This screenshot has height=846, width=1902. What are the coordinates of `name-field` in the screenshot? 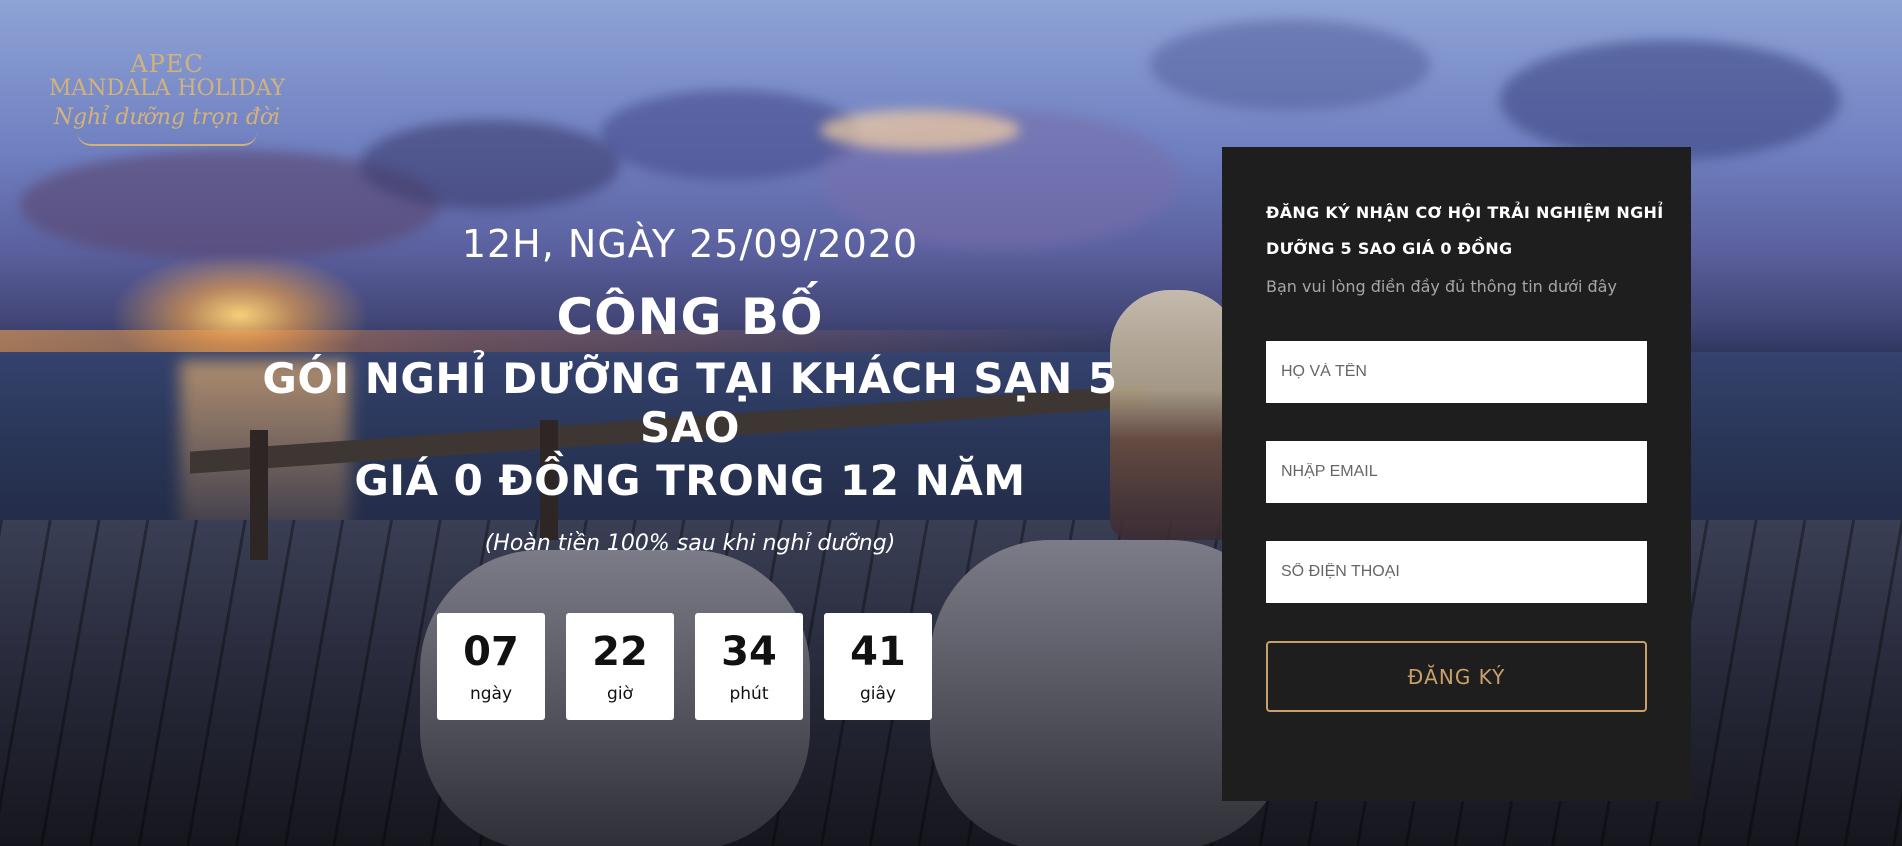 It's located at (1456, 372).